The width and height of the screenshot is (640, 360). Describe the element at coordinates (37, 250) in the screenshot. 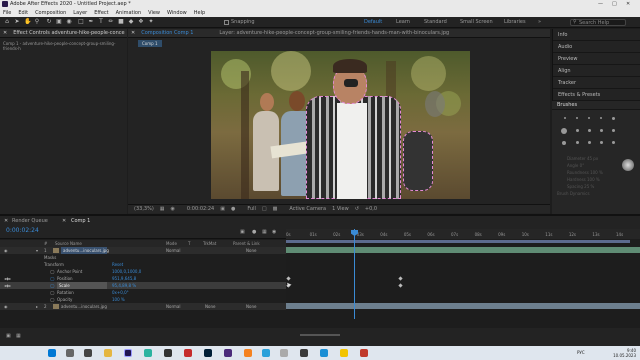

I see `expand-arrow-icon: ▾` at that location.